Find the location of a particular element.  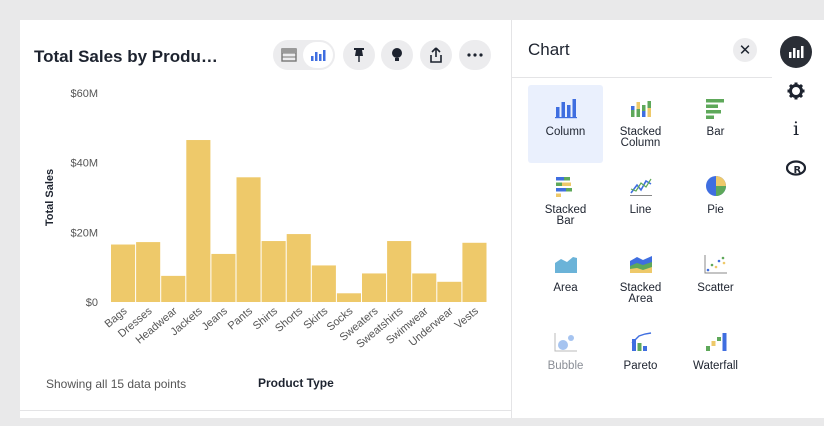

info-icon: i is located at coordinates (796, 129).